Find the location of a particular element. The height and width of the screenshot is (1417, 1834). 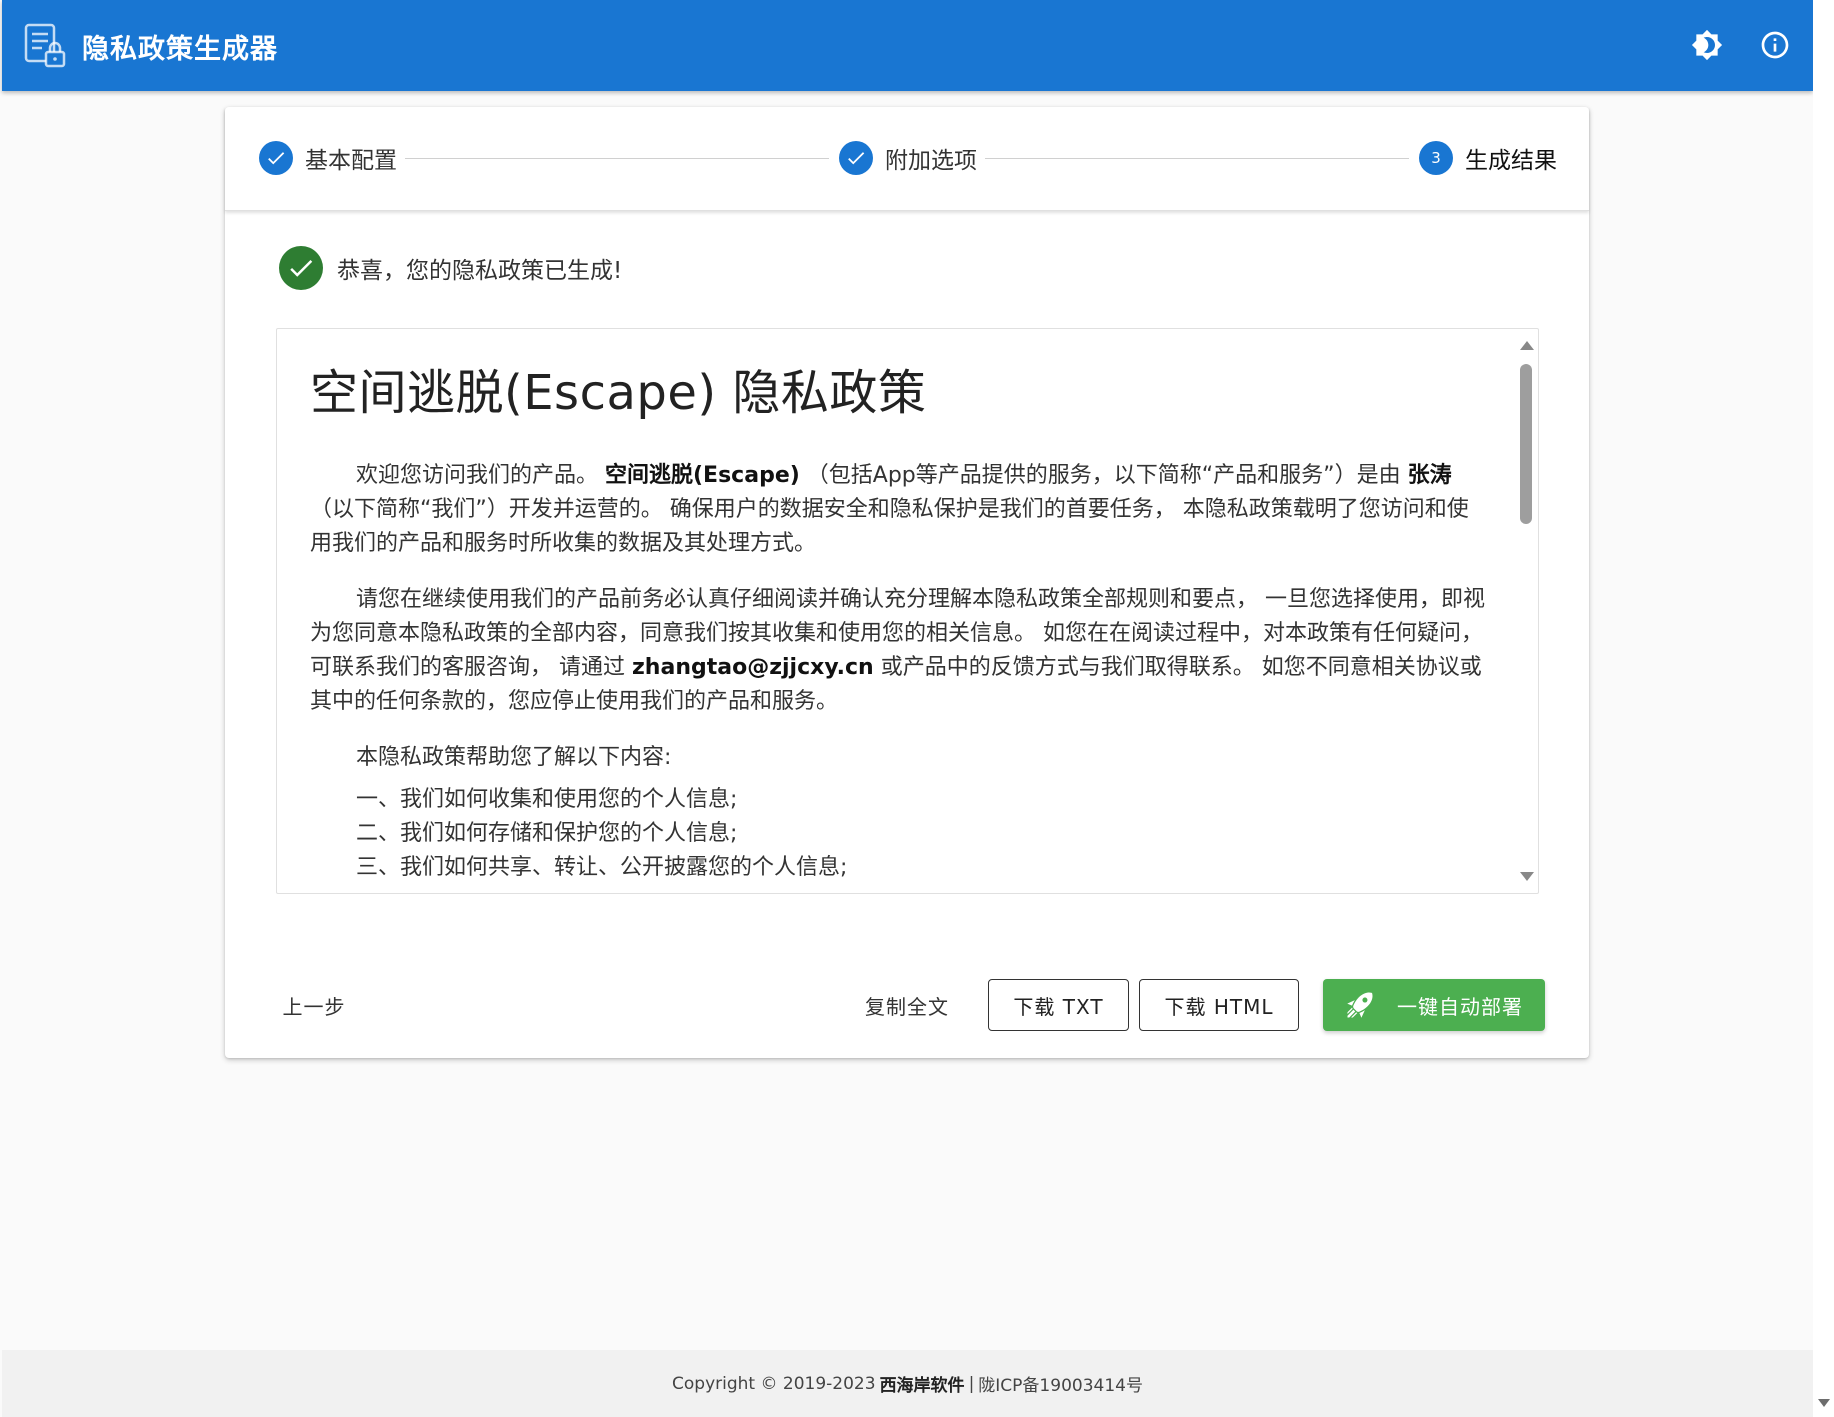

product-name: 空间逃脱(Escape) is located at coordinates (702, 475).